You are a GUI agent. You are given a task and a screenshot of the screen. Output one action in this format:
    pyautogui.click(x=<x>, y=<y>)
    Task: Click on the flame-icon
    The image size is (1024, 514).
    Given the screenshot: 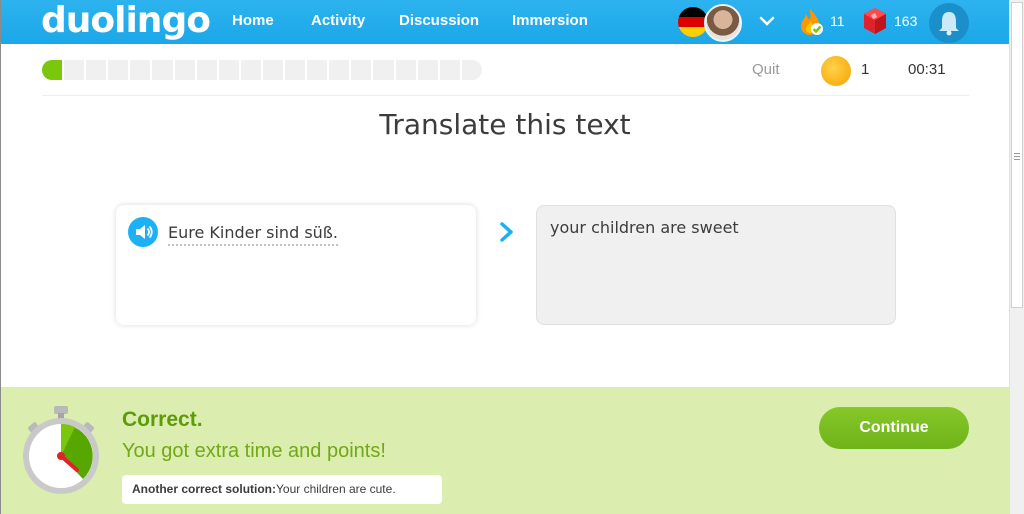 What is the action you would take?
    pyautogui.click(x=811, y=22)
    